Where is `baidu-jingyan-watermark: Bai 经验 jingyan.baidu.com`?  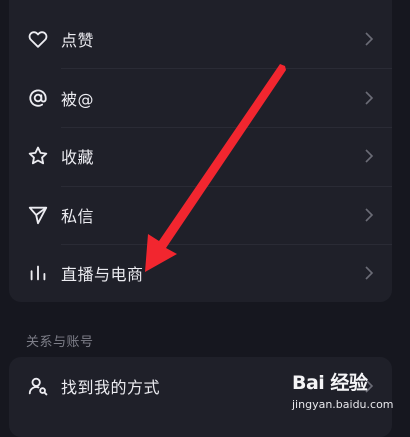
baidu-jingyan-watermark: Bai 经验 jingyan.baidu.com is located at coordinates (351, 396).